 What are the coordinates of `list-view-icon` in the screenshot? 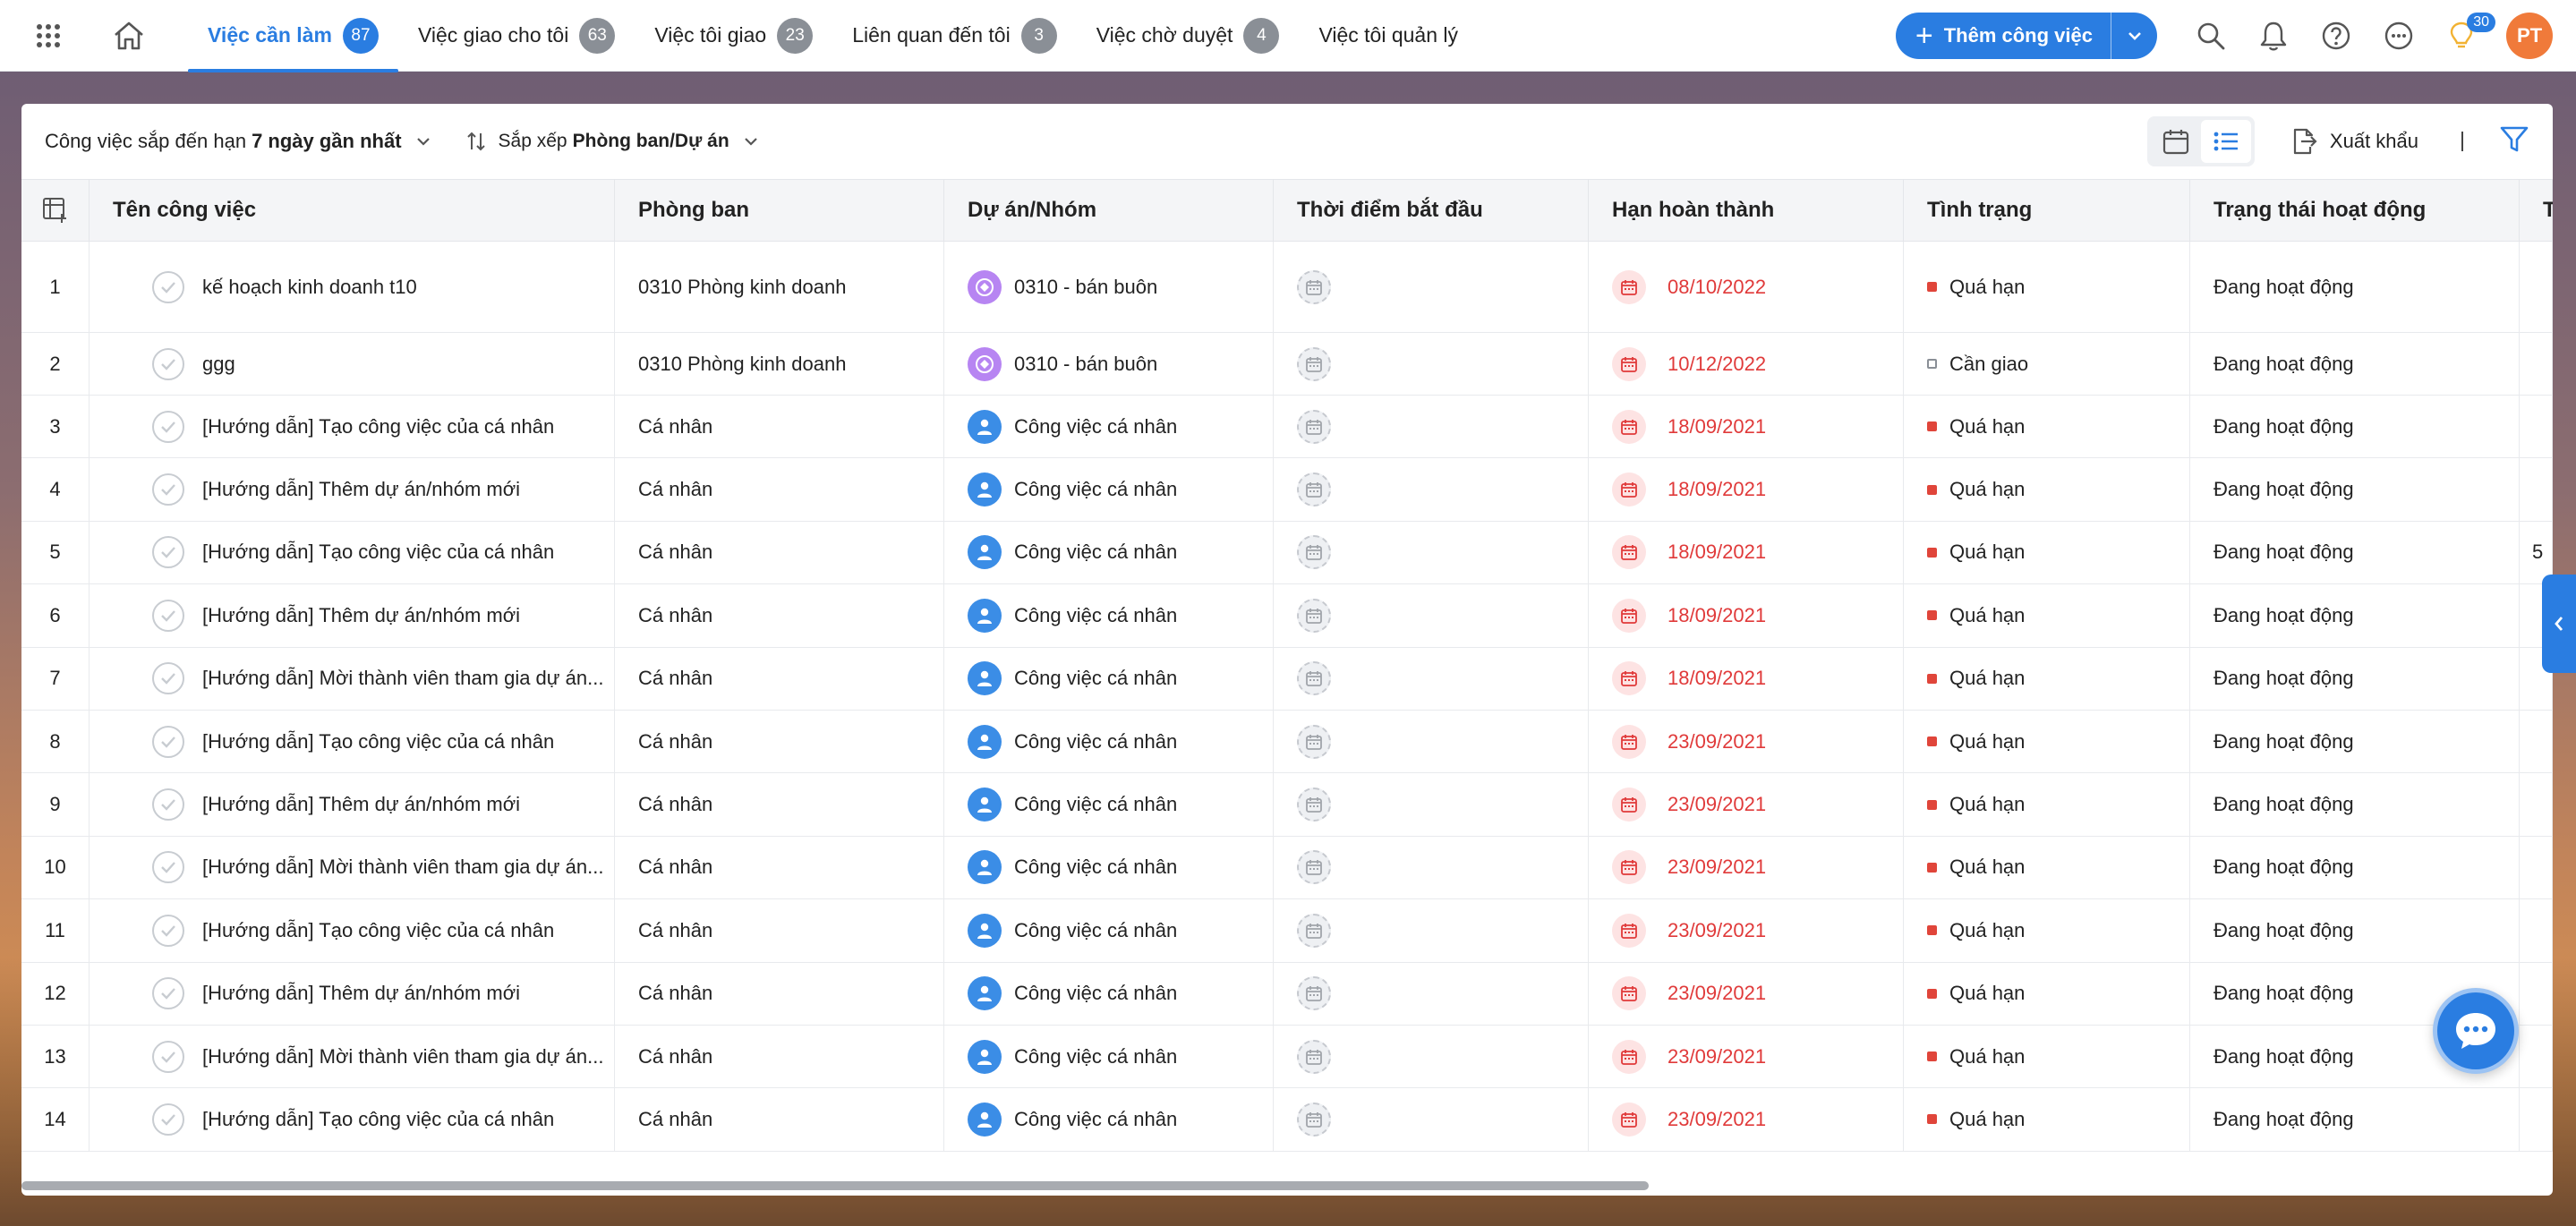 It's located at (2225, 141).